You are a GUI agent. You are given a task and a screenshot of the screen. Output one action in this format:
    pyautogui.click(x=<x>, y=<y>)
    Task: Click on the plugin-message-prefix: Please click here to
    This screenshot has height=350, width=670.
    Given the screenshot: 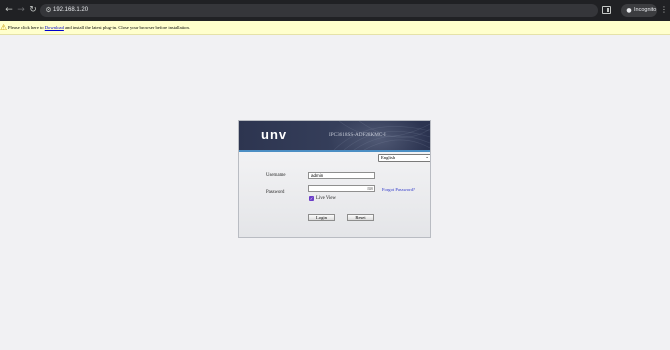 What is the action you would take?
    pyautogui.click(x=26, y=27)
    